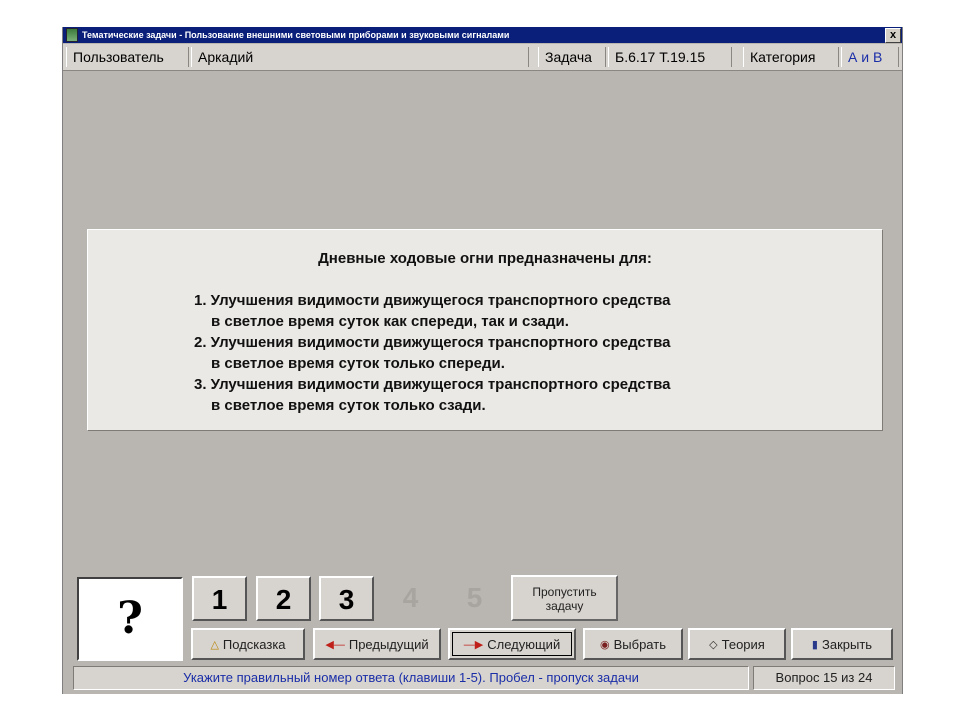 Image resolution: width=960 pixels, height=720 pixels. What do you see at coordinates (474, 597) in the screenshot?
I see `answer-button-5: 5` at bounding box center [474, 597].